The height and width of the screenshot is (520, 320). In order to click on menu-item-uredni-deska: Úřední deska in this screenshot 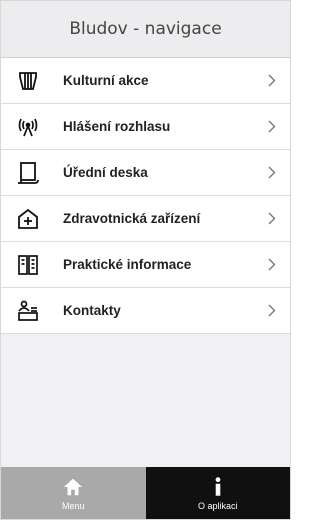, I will do `click(145, 173)`.